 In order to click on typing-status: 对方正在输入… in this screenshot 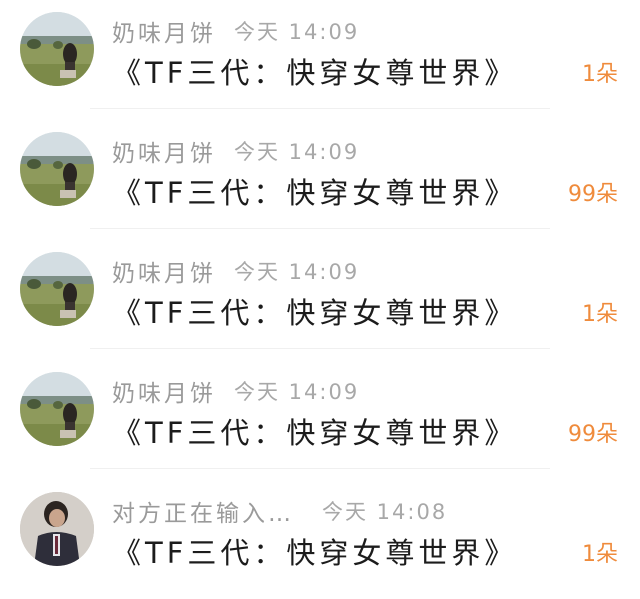, I will do `click(203, 514)`.